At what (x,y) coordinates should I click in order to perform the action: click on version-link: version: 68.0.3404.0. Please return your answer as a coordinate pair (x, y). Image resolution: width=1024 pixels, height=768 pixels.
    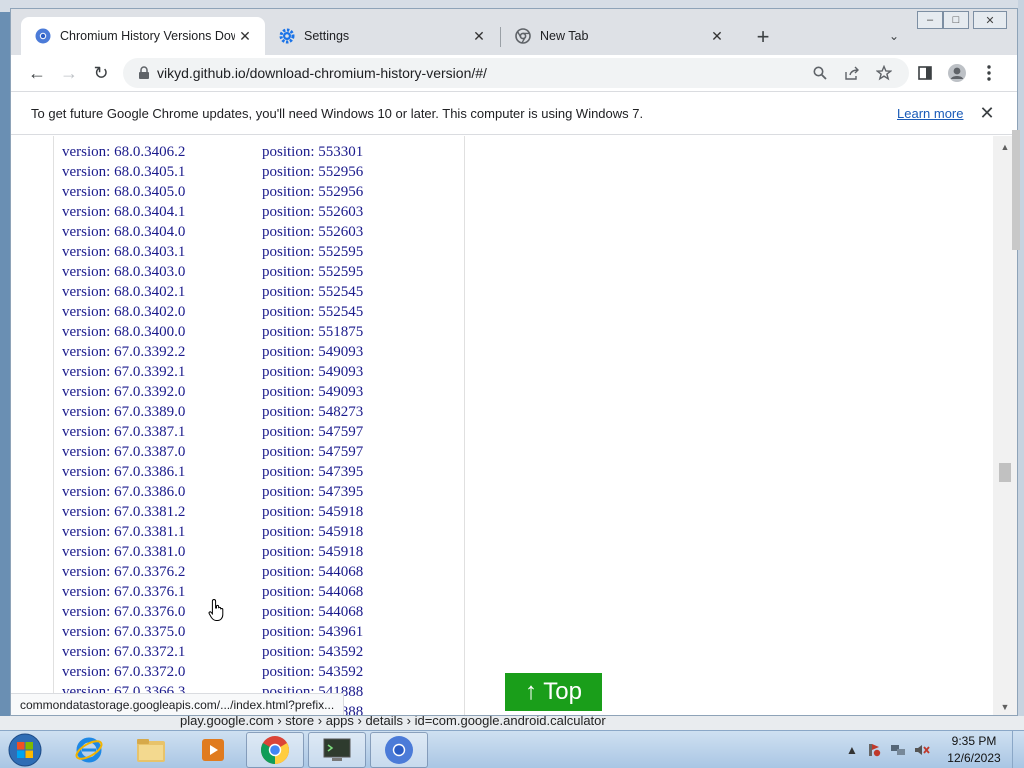
    Looking at the image, I should click on (123, 232).